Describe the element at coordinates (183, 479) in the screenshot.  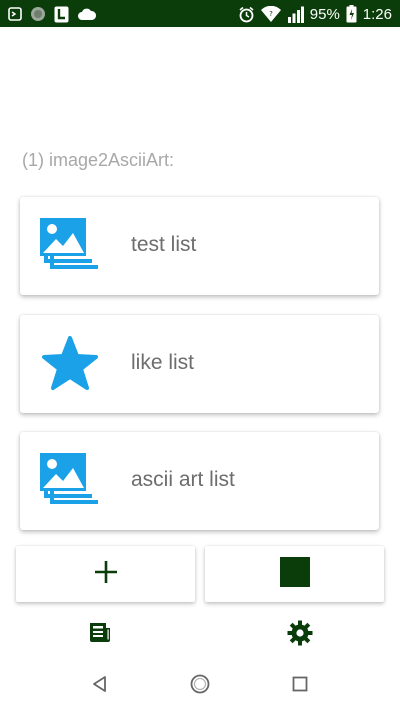
I see `list-label-ascii-art: ascii art list` at that location.